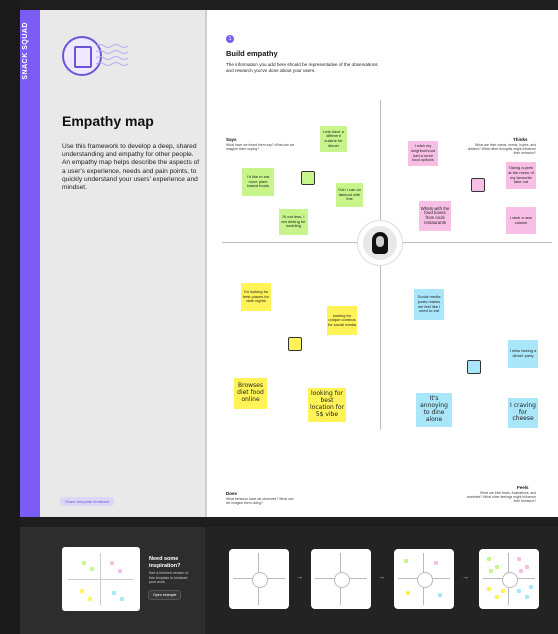  I want to click on quadrant-does-title: Does, so click(232, 493).